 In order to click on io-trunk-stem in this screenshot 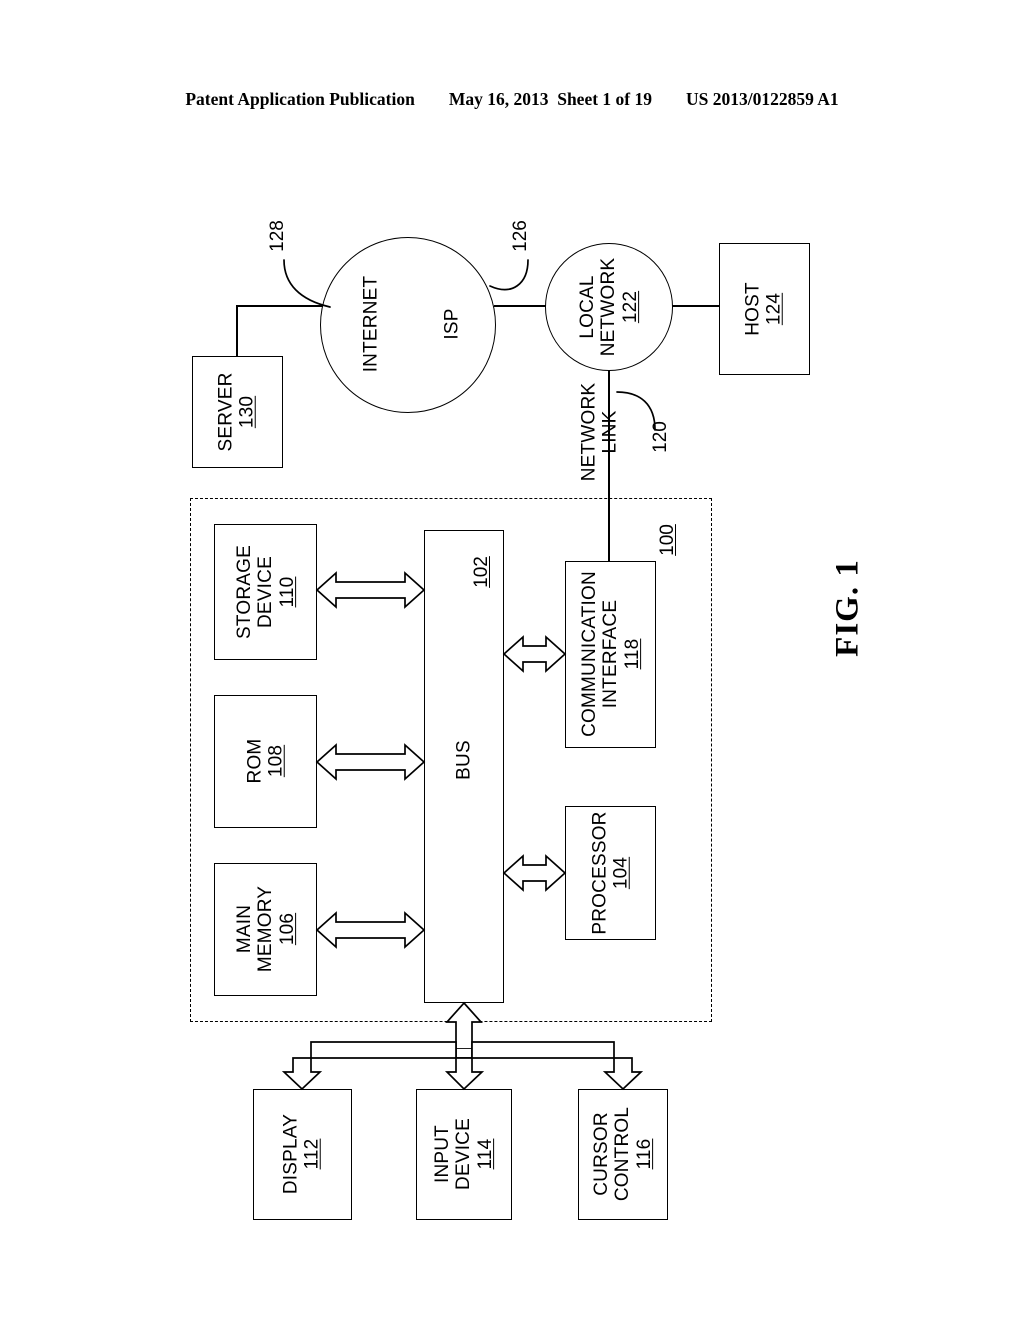, I will do `click(464, 1054)`.